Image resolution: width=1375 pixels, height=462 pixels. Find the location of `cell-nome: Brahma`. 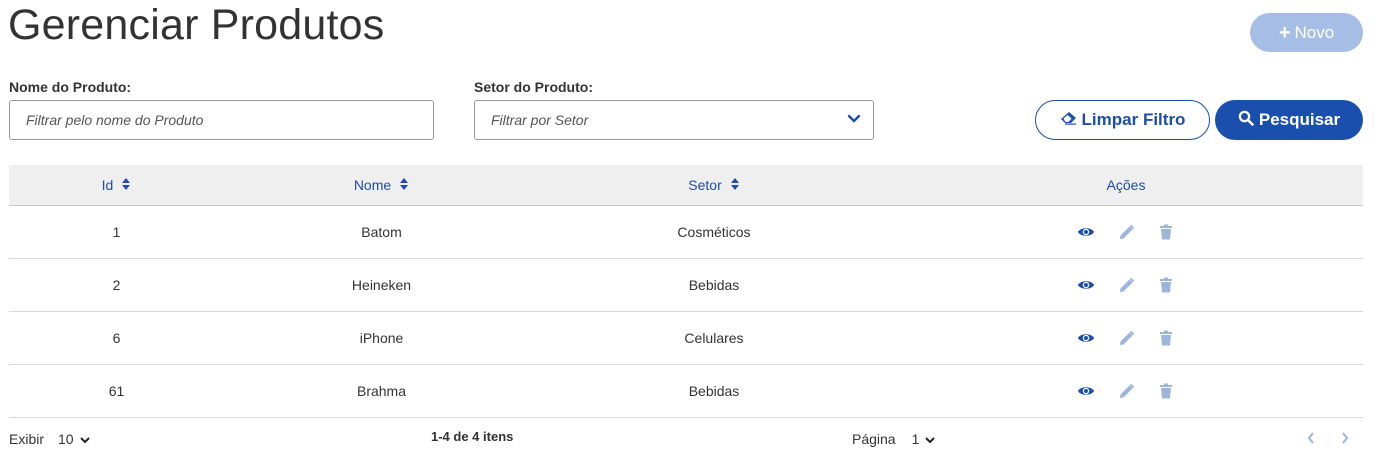

cell-nome: Brahma is located at coordinates (381, 391).